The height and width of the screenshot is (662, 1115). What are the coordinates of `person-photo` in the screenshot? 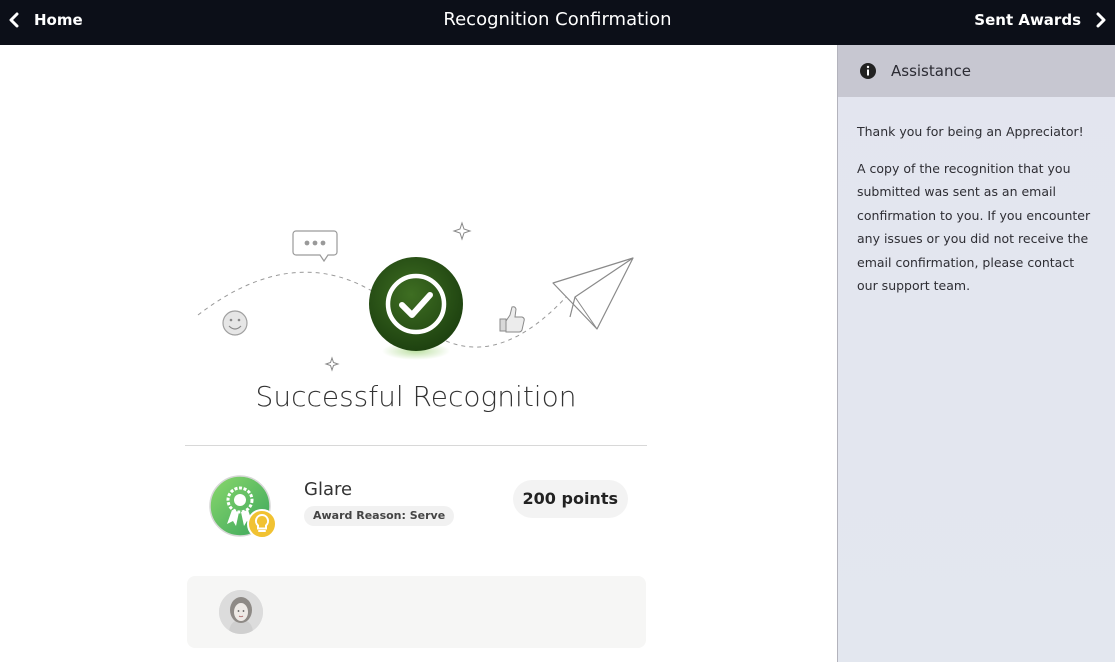 It's located at (241, 612).